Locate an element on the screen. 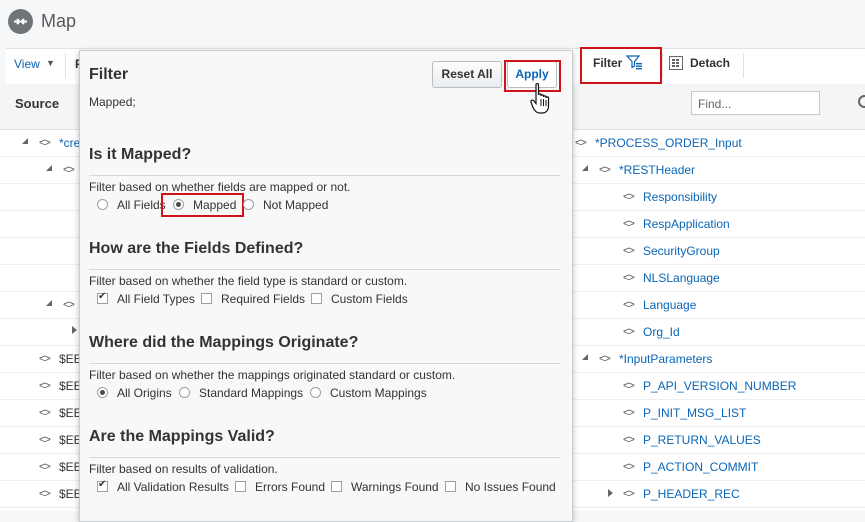 The width and height of the screenshot is (865, 522). checkbox-no-issues-found is located at coordinates (450, 486).